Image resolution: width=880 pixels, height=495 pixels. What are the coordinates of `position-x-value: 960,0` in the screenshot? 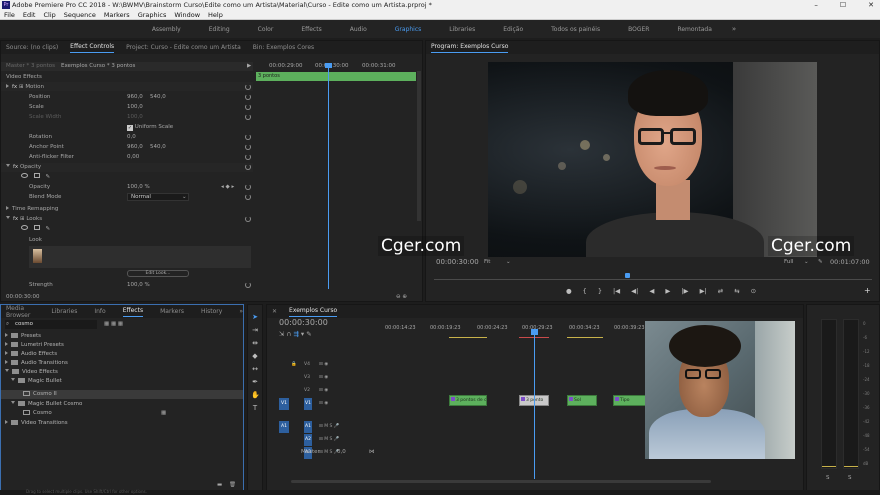 It's located at (135, 97).